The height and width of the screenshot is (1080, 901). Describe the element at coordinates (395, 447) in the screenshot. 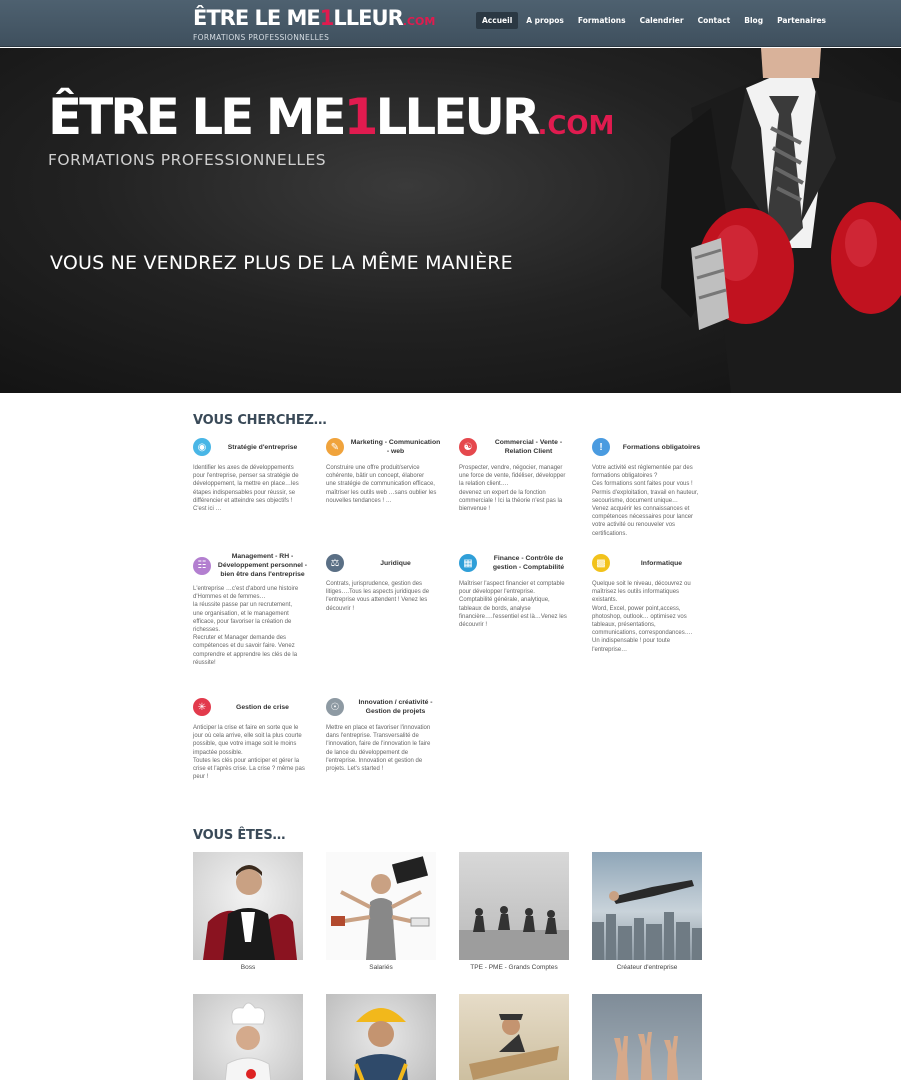

I see `service-card-title: Marketing - Communication - web` at that location.